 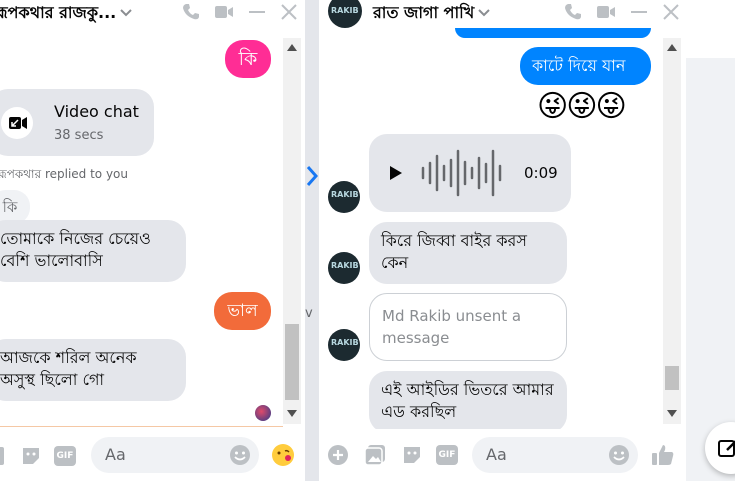 What do you see at coordinates (726, 448) in the screenshot?
I see `compose-icon` at bounding box center [726, 448].